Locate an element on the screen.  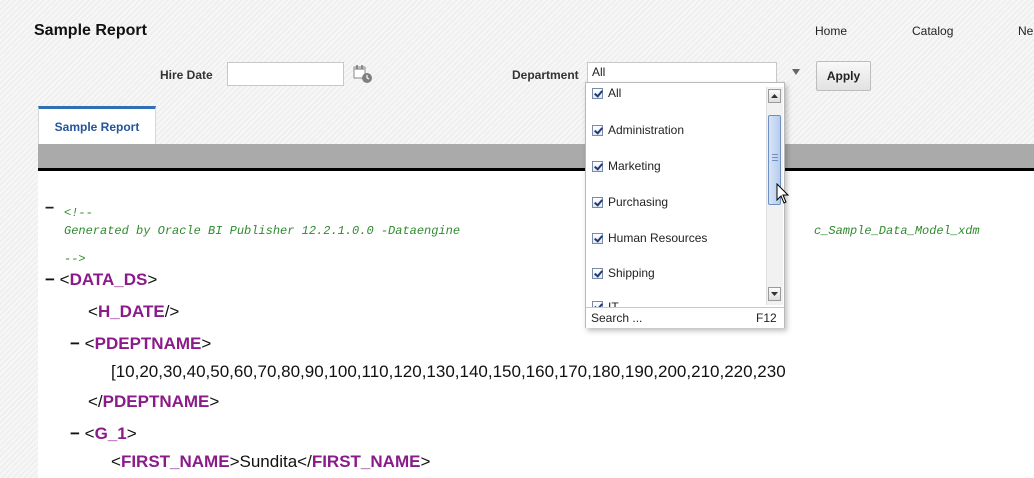
xml-tag: H_DATE is located at coordinates (131, 311).